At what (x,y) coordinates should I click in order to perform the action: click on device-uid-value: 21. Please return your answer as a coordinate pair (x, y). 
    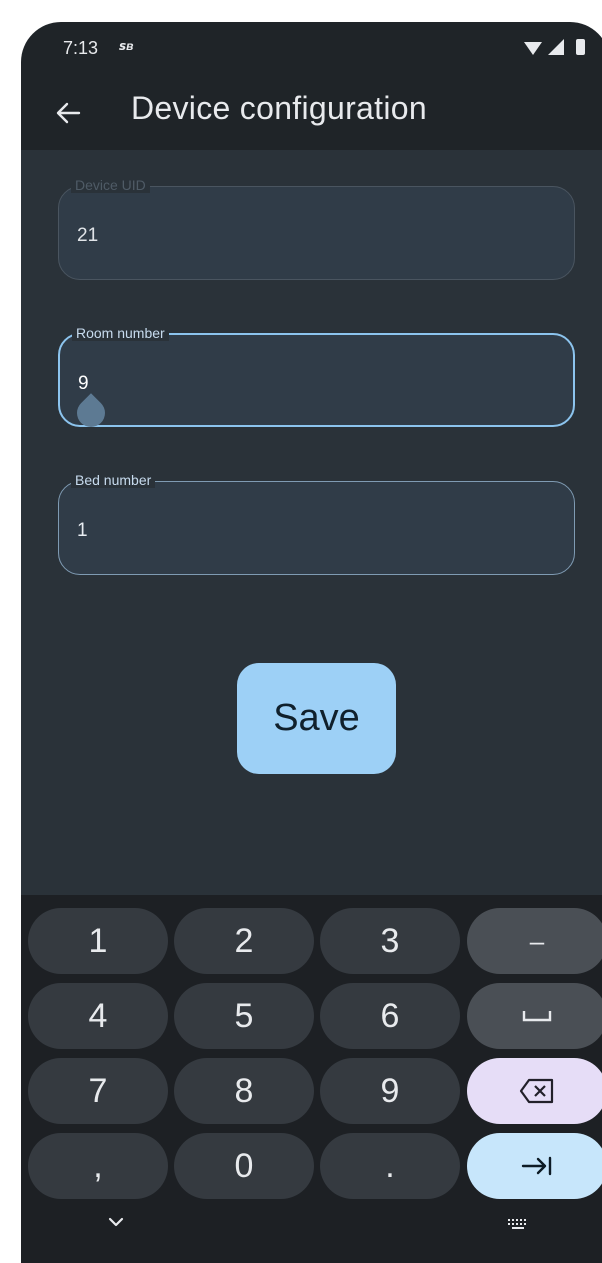
    Looking at the image, I should click on (88, 235).